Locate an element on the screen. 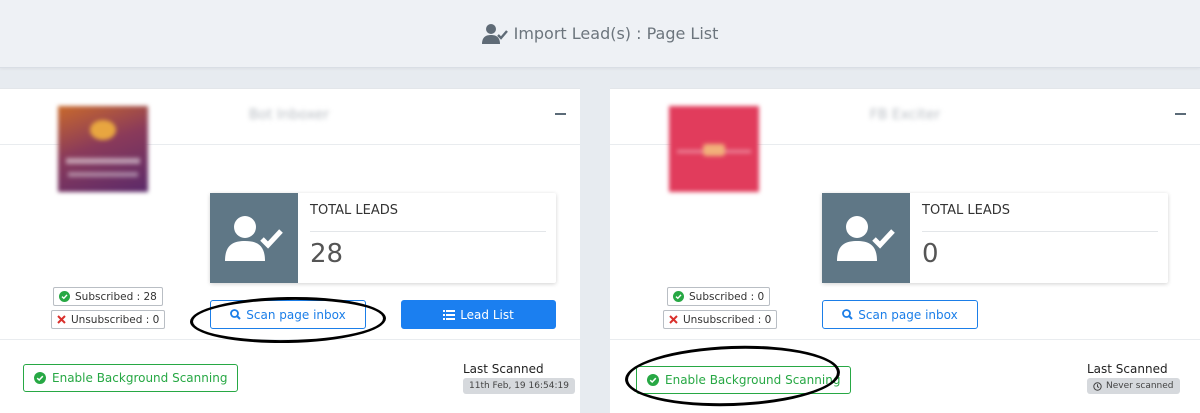 The image size is (1200, 413). last-scanned-badge: 11th Feb, 19 16:54:19 is located at coordinates (519, 386).